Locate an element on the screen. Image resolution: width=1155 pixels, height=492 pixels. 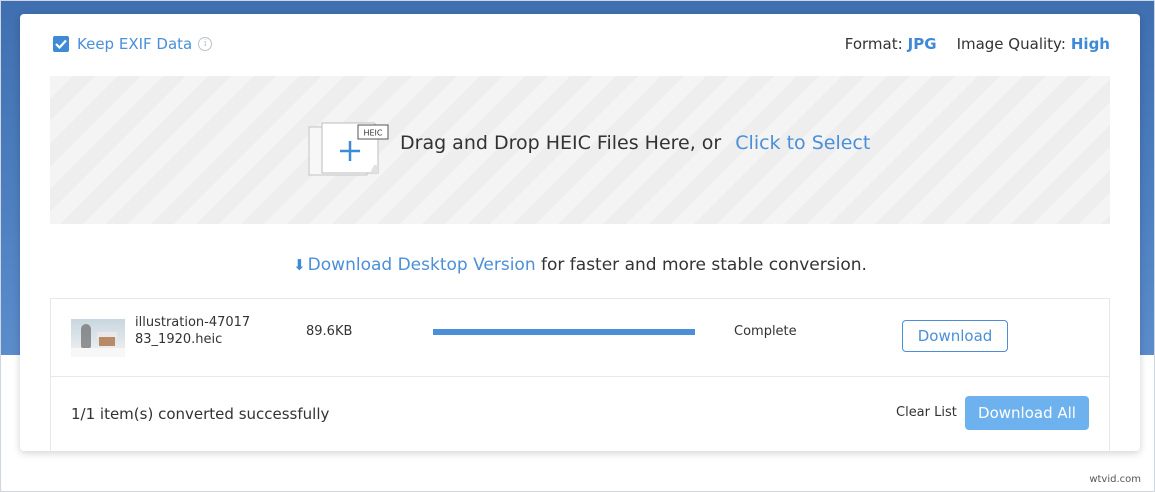
file-size: 89.6KB is located at coordinates (329, 331).